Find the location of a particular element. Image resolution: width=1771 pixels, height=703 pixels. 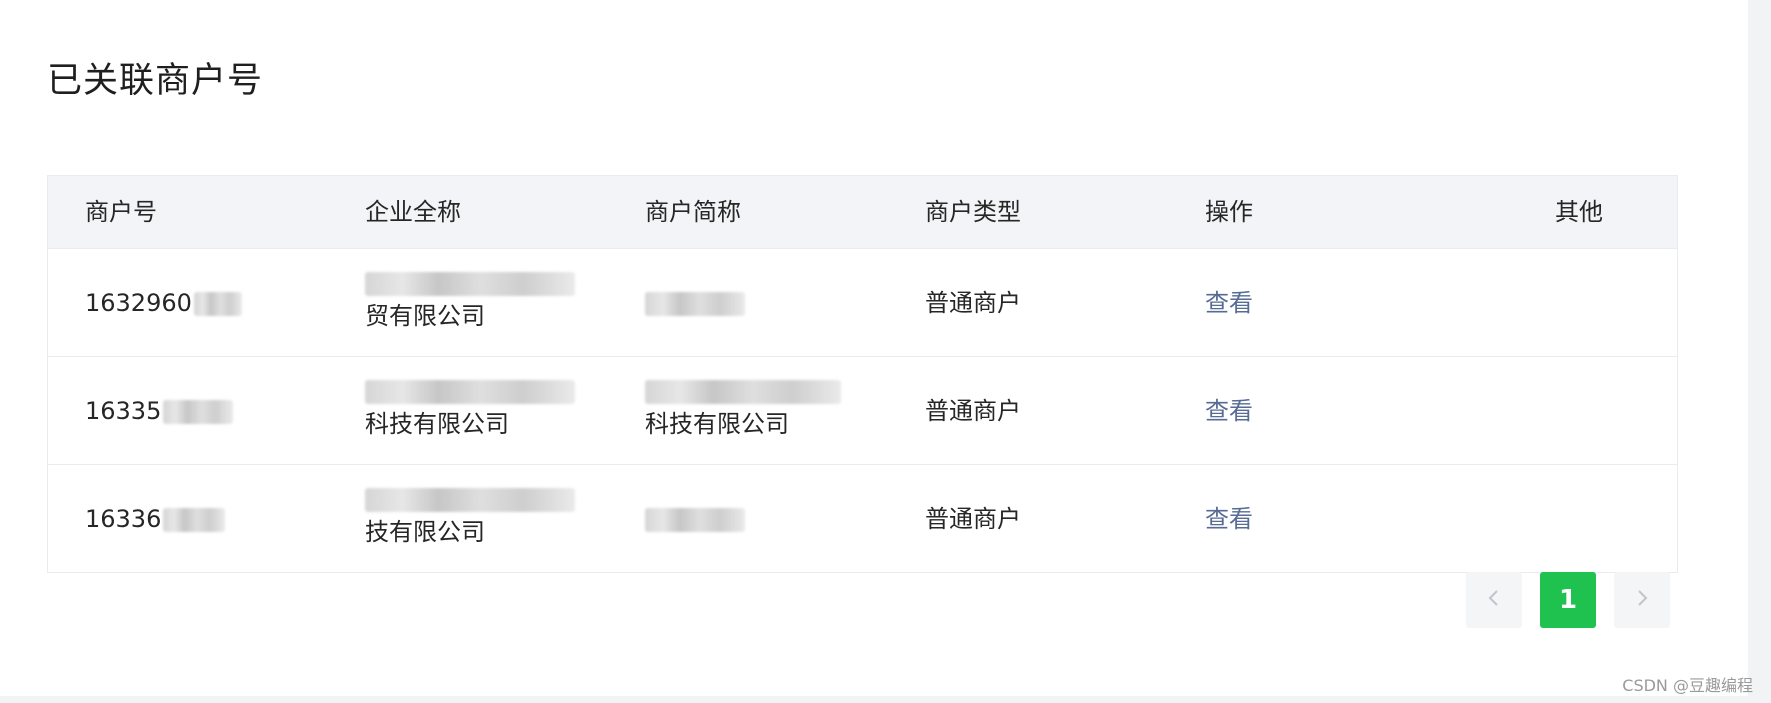

company-name-cell: 科技有限公司 is located at coordinates (468, 410).